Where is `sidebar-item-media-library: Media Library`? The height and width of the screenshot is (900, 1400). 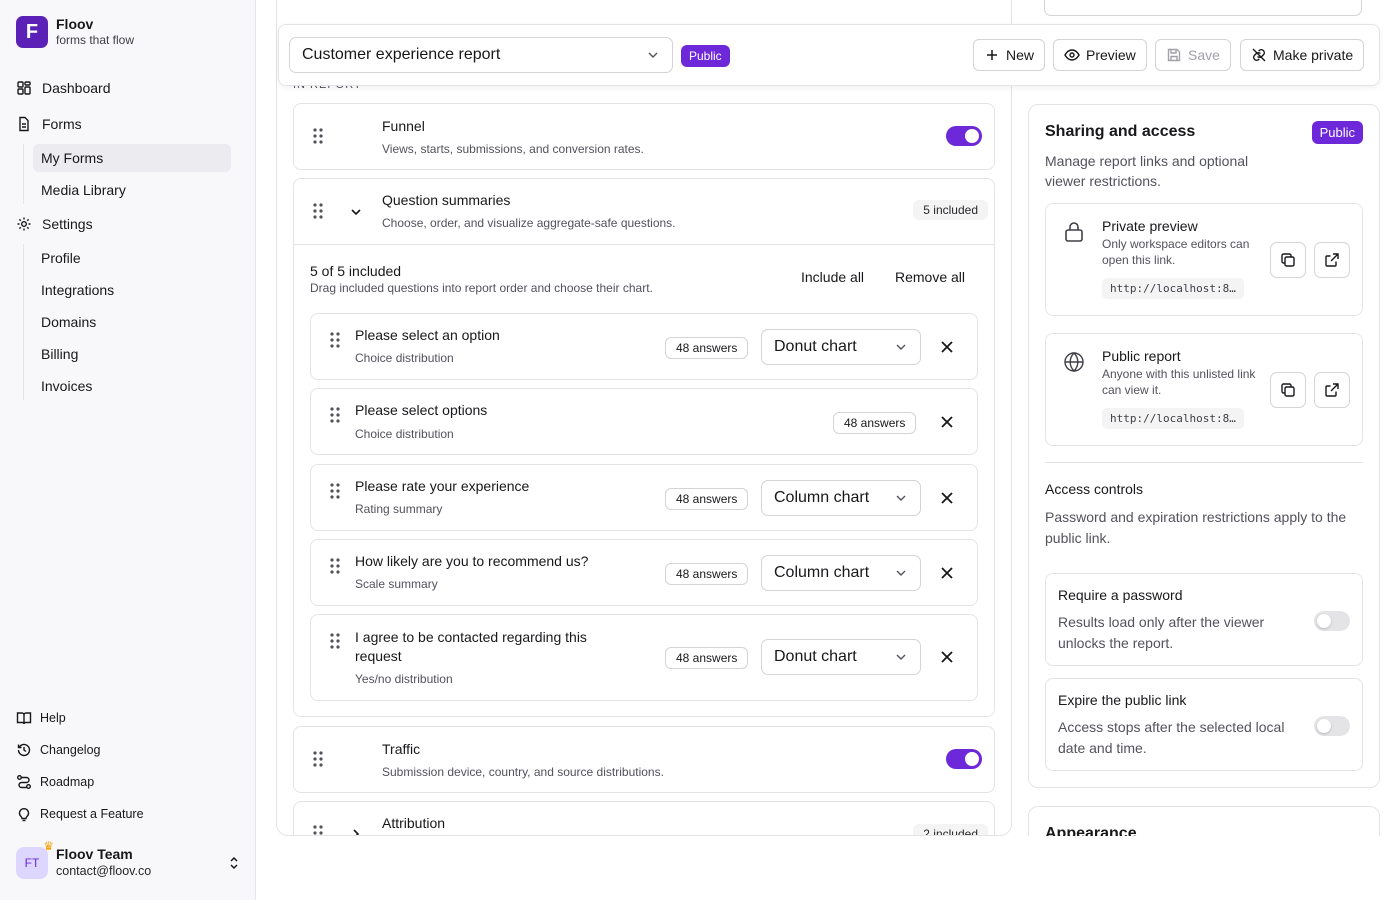
sidebar-item-media-library: Media Library is located at coordinates (132, 190).